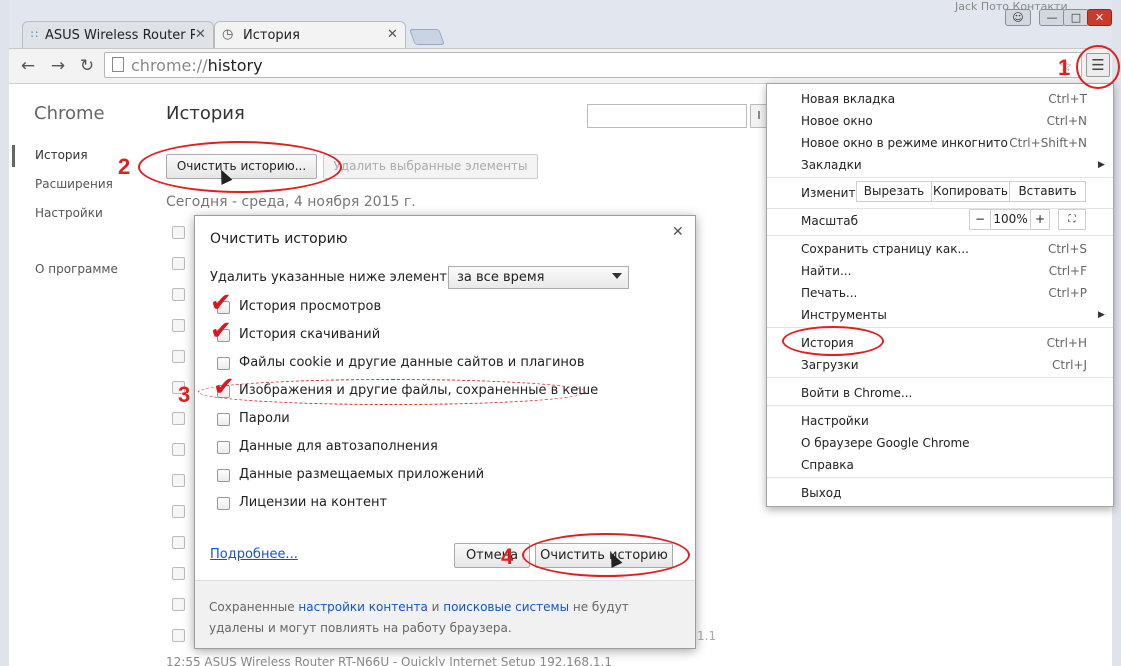 Image resolution: width=1121 pixels, height=666 pixels. What do you see at coordinates (118, 64) in the screenshot?
I see `page-icon` at bounding box center [118, 64].